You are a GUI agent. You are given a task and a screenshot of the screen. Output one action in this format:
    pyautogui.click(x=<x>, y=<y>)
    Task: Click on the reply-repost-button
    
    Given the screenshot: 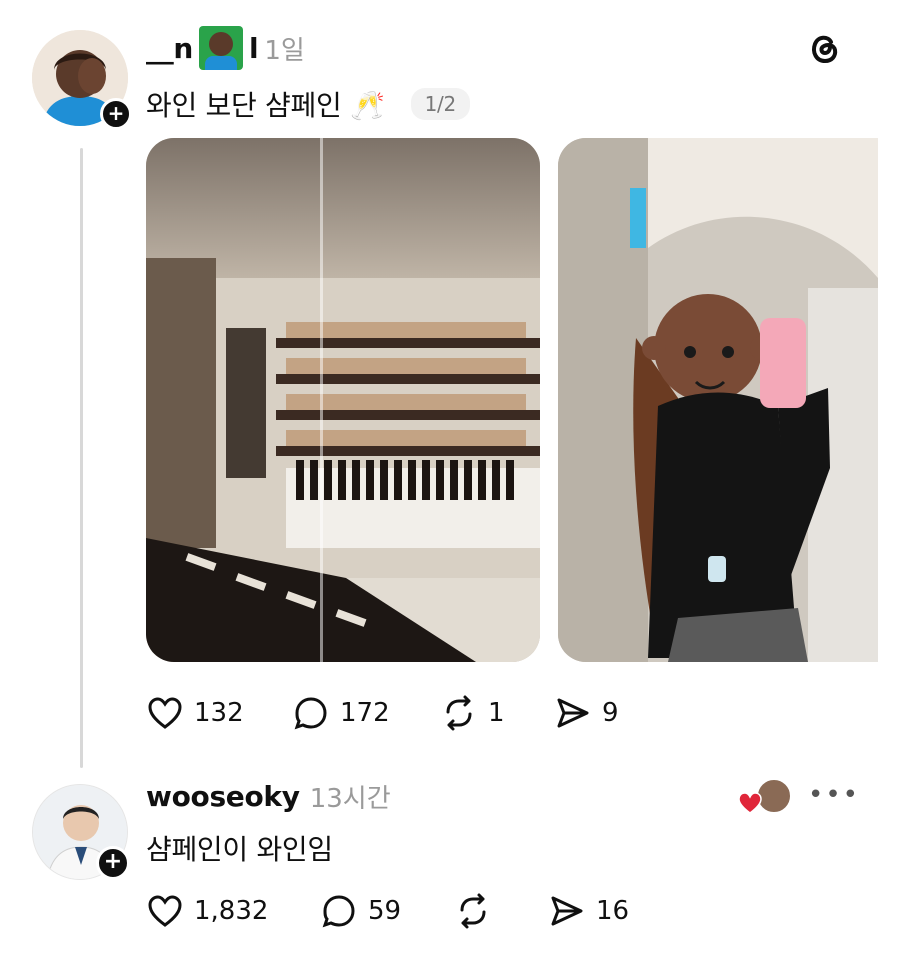 What is the action you would take?
    pyautogui.click(x=478, y=911)
    